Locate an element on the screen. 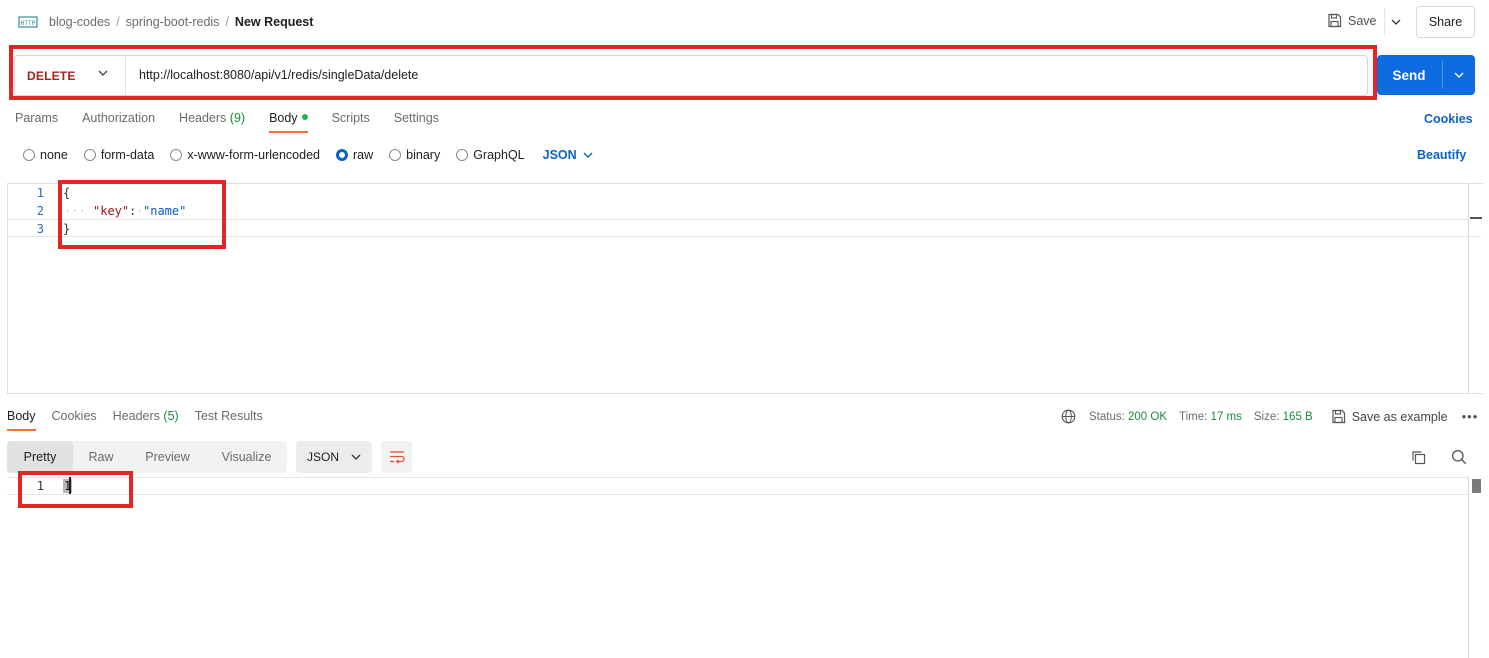 The height and width of the screenshot is (658, 1489). send-options-button is located at coordinates (1459, 75).